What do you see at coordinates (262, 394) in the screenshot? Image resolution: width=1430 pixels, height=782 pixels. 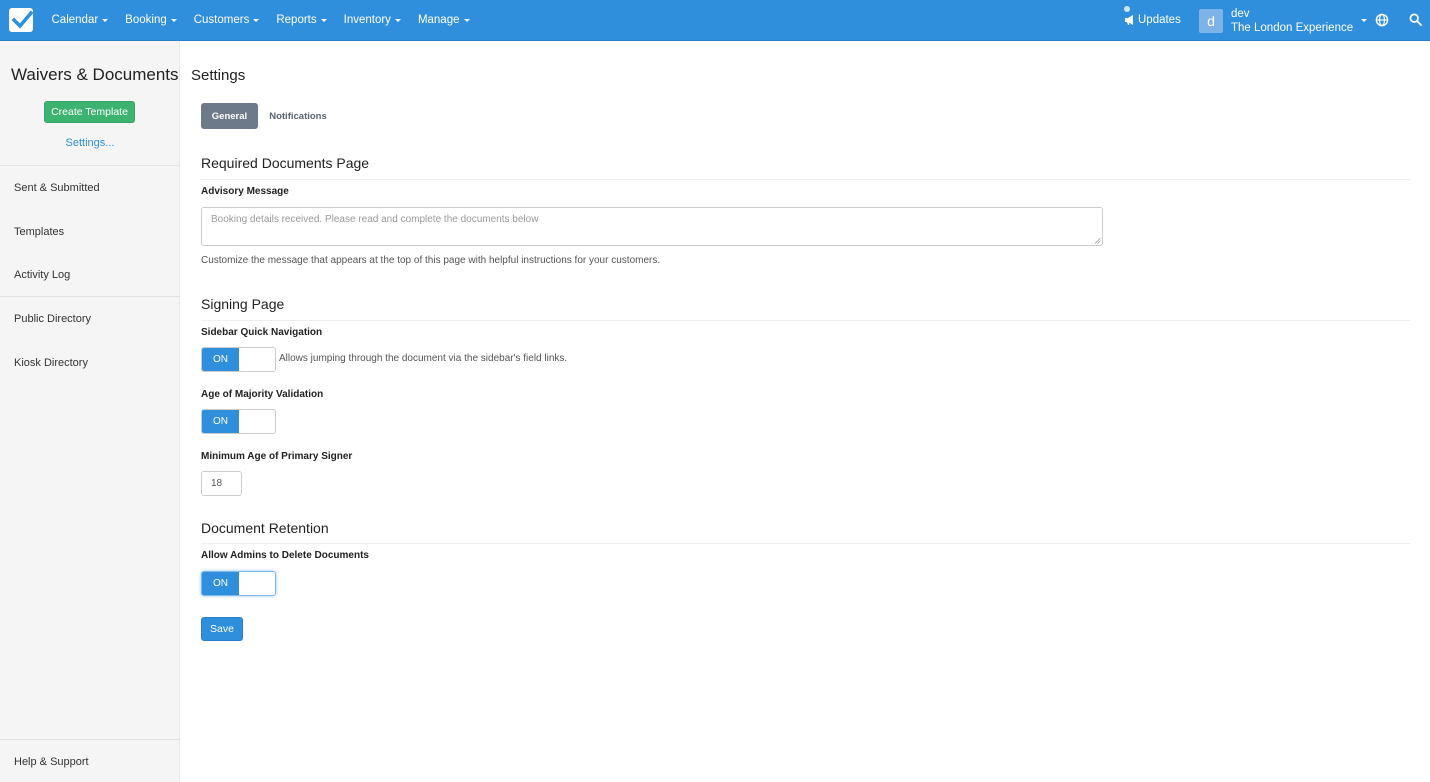 I see `age-validation-label: Age of Majority Validation` at bounding box center [262, 394].